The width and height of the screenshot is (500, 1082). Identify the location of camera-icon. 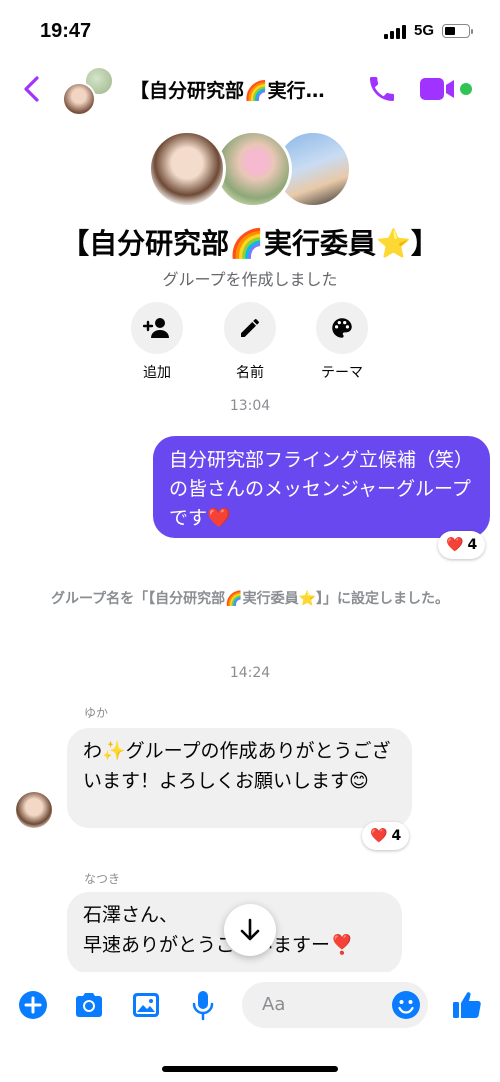
(89, 1005).